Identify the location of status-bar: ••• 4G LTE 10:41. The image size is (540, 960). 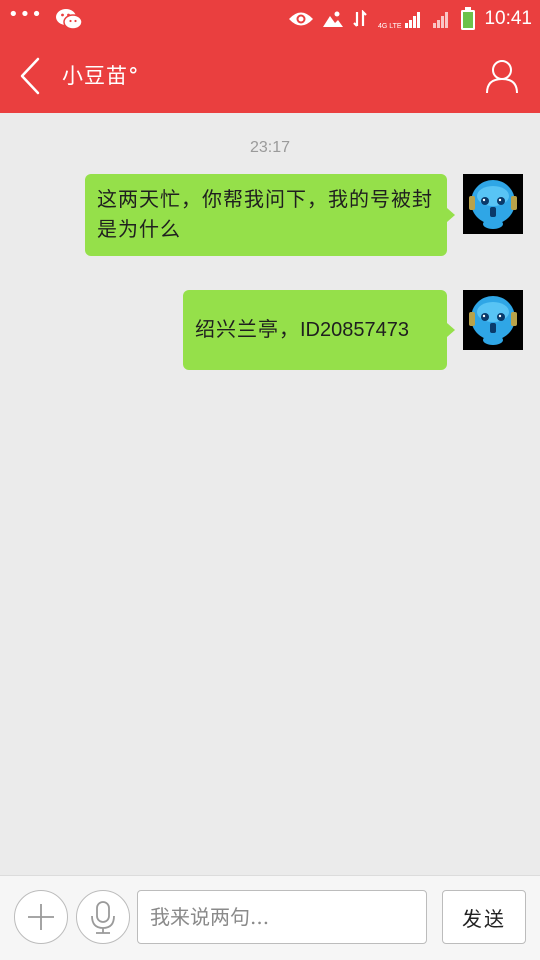
(270, 19).